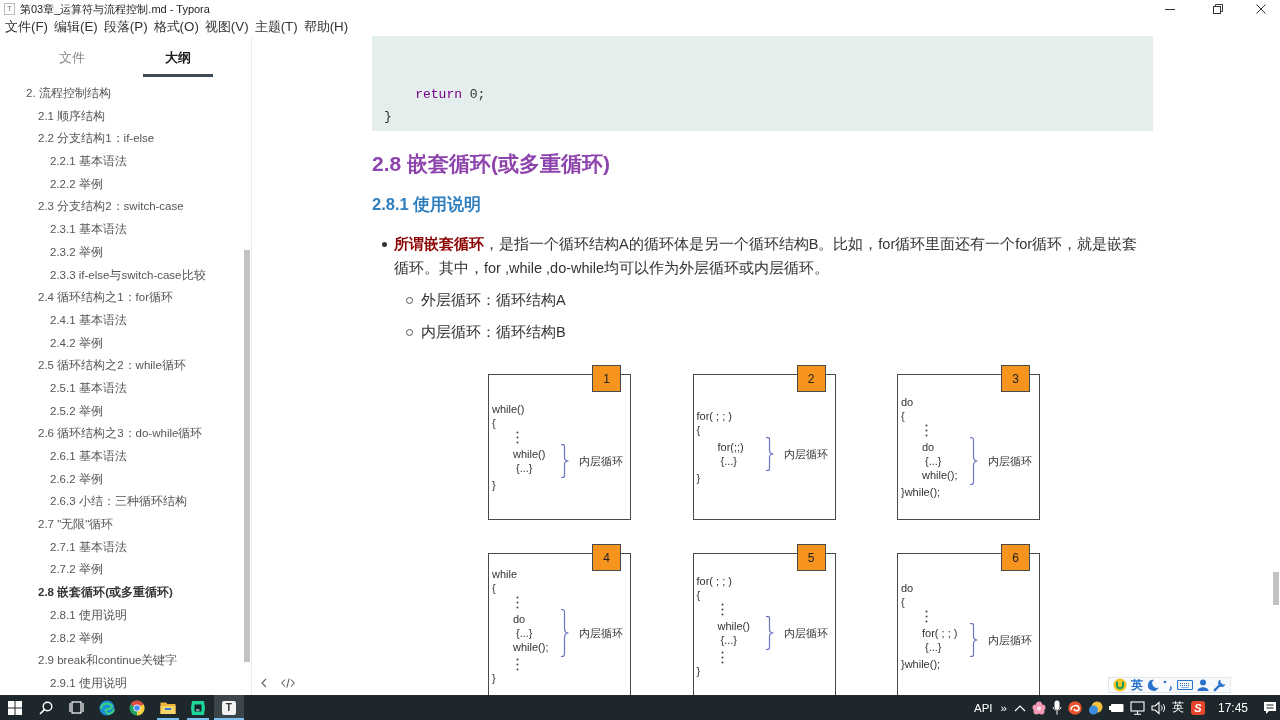 The width and height of the screenshot is (1280, 720). Describe the element at coordinates (120, 433) in the screenshot. I see `outline-item: 2.6 循环结构之3：do-while循环` at that location.